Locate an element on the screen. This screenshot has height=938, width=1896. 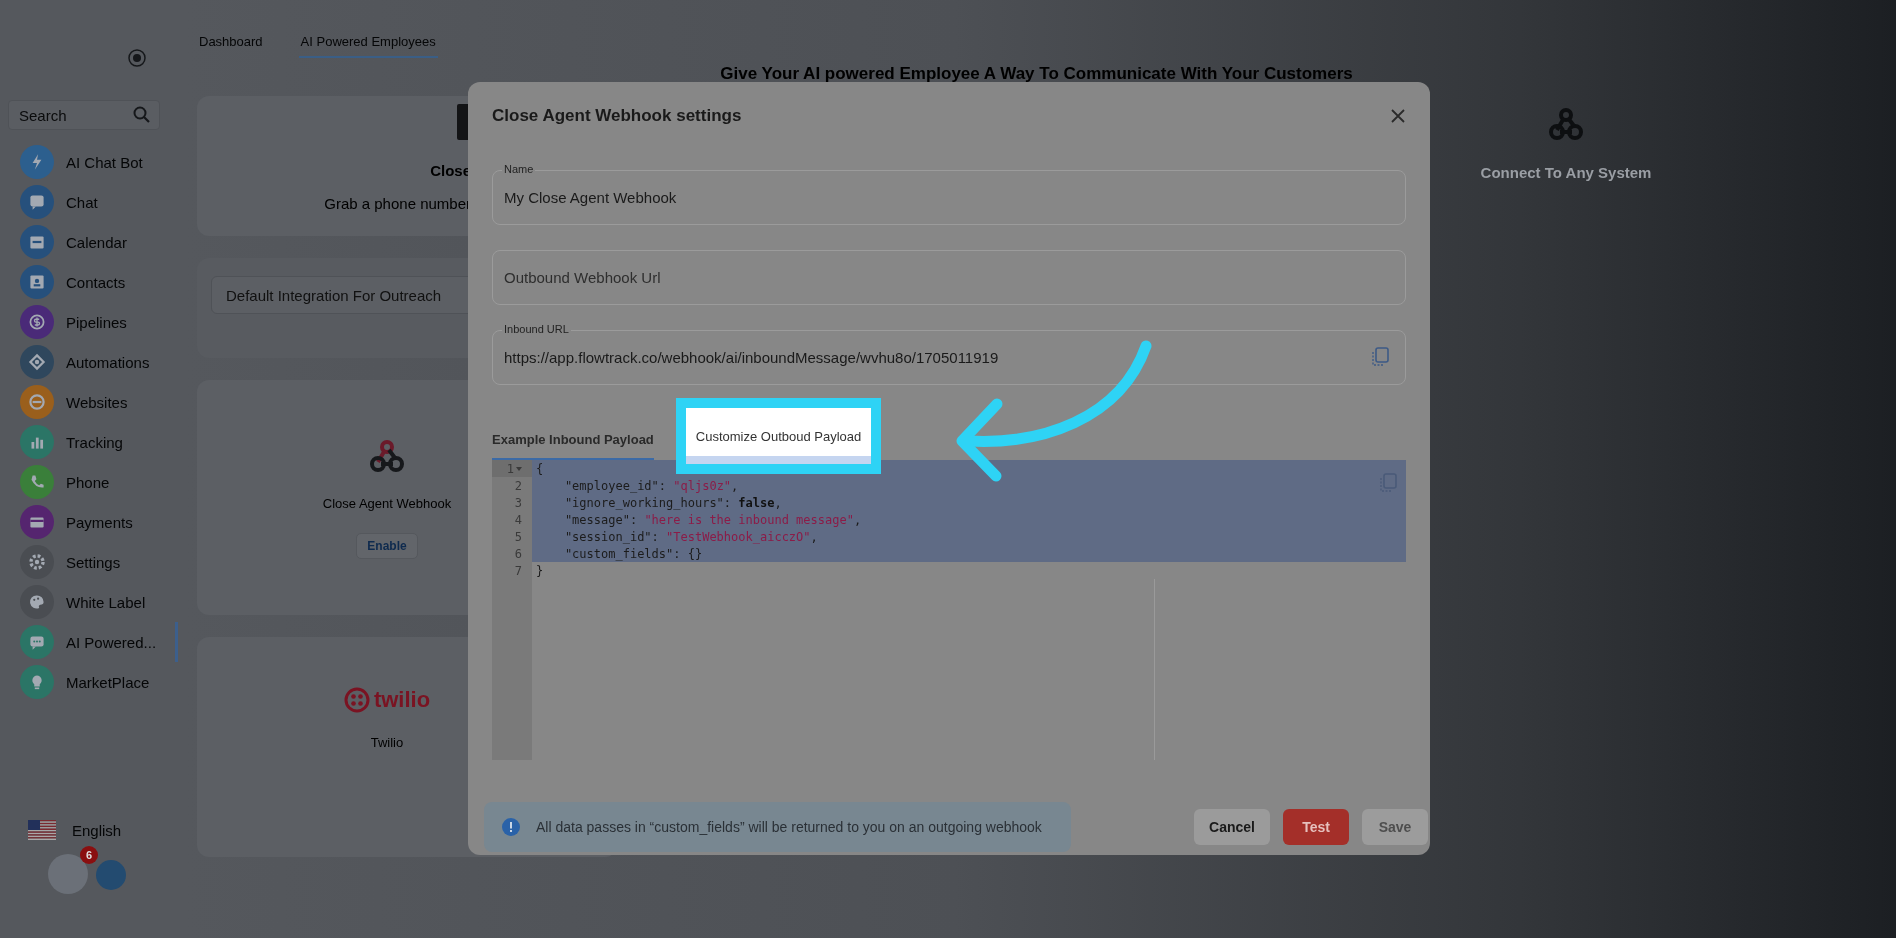
line-number: 3 is located at coordinates (518, 502).